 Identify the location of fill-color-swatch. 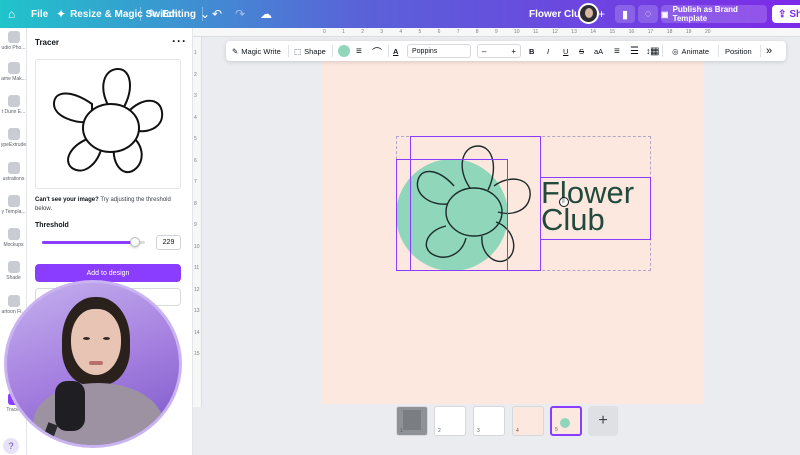
(344, 51).